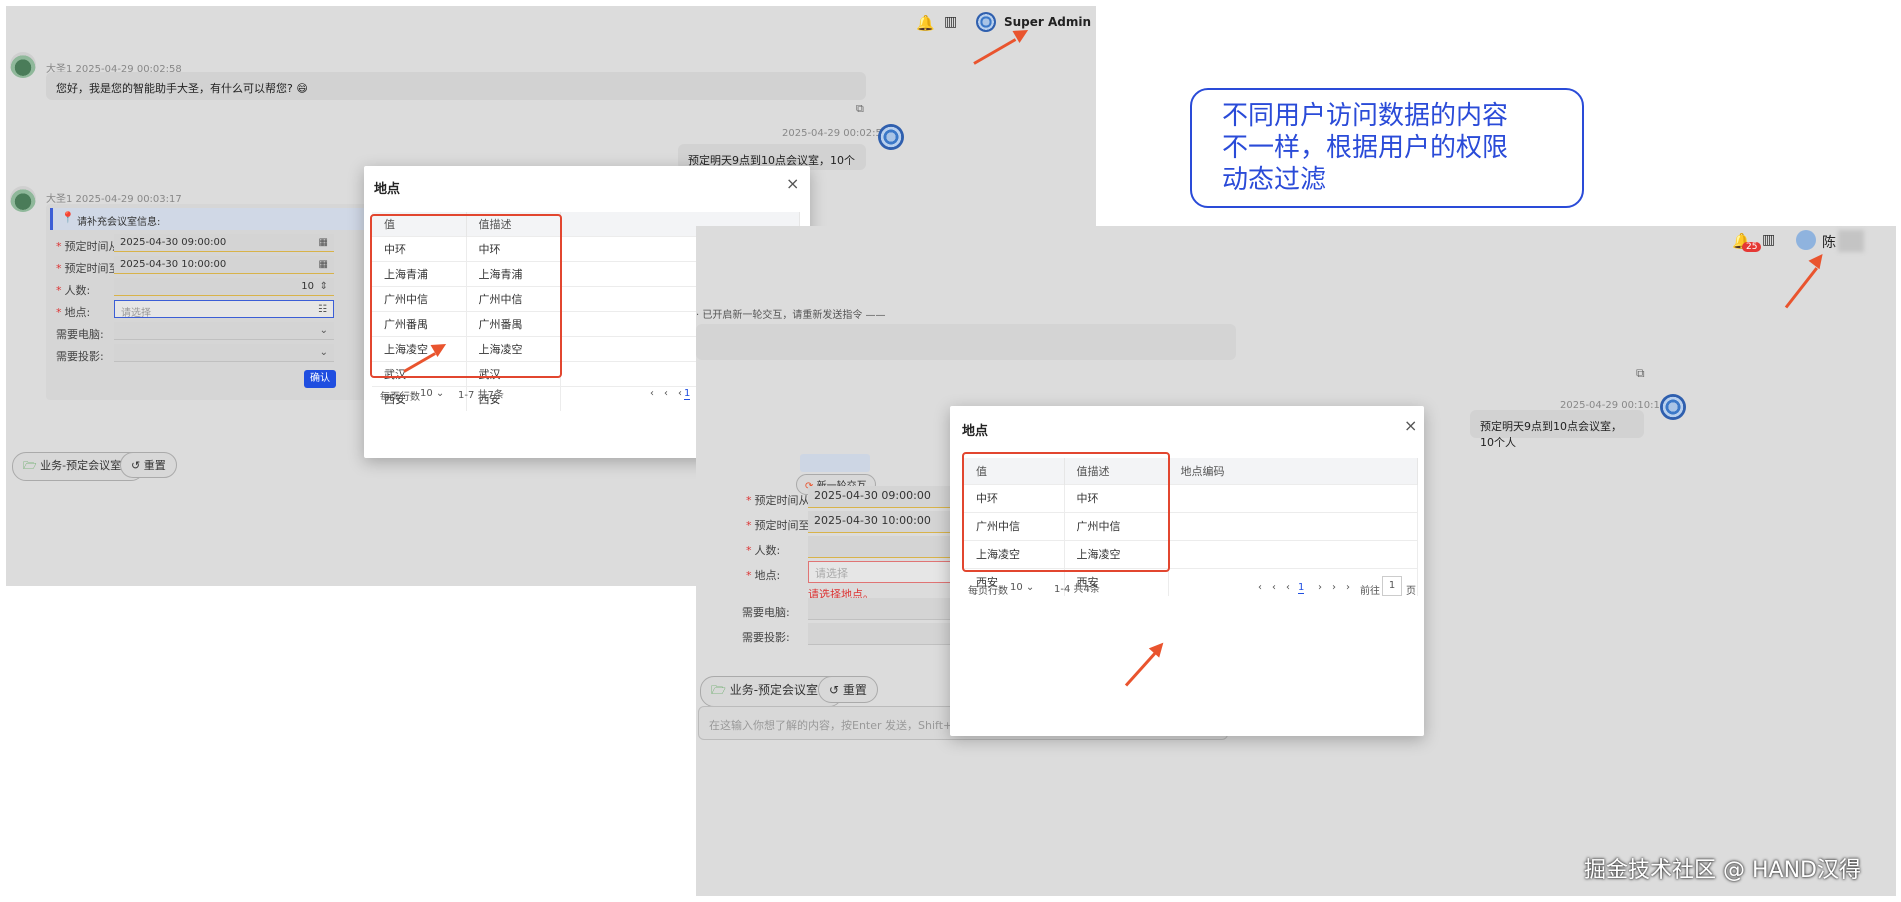 This screenshot has height=902, width=1901. I want to click on user-meta: 2025-04-29 00:02:59, so click(835, 133).